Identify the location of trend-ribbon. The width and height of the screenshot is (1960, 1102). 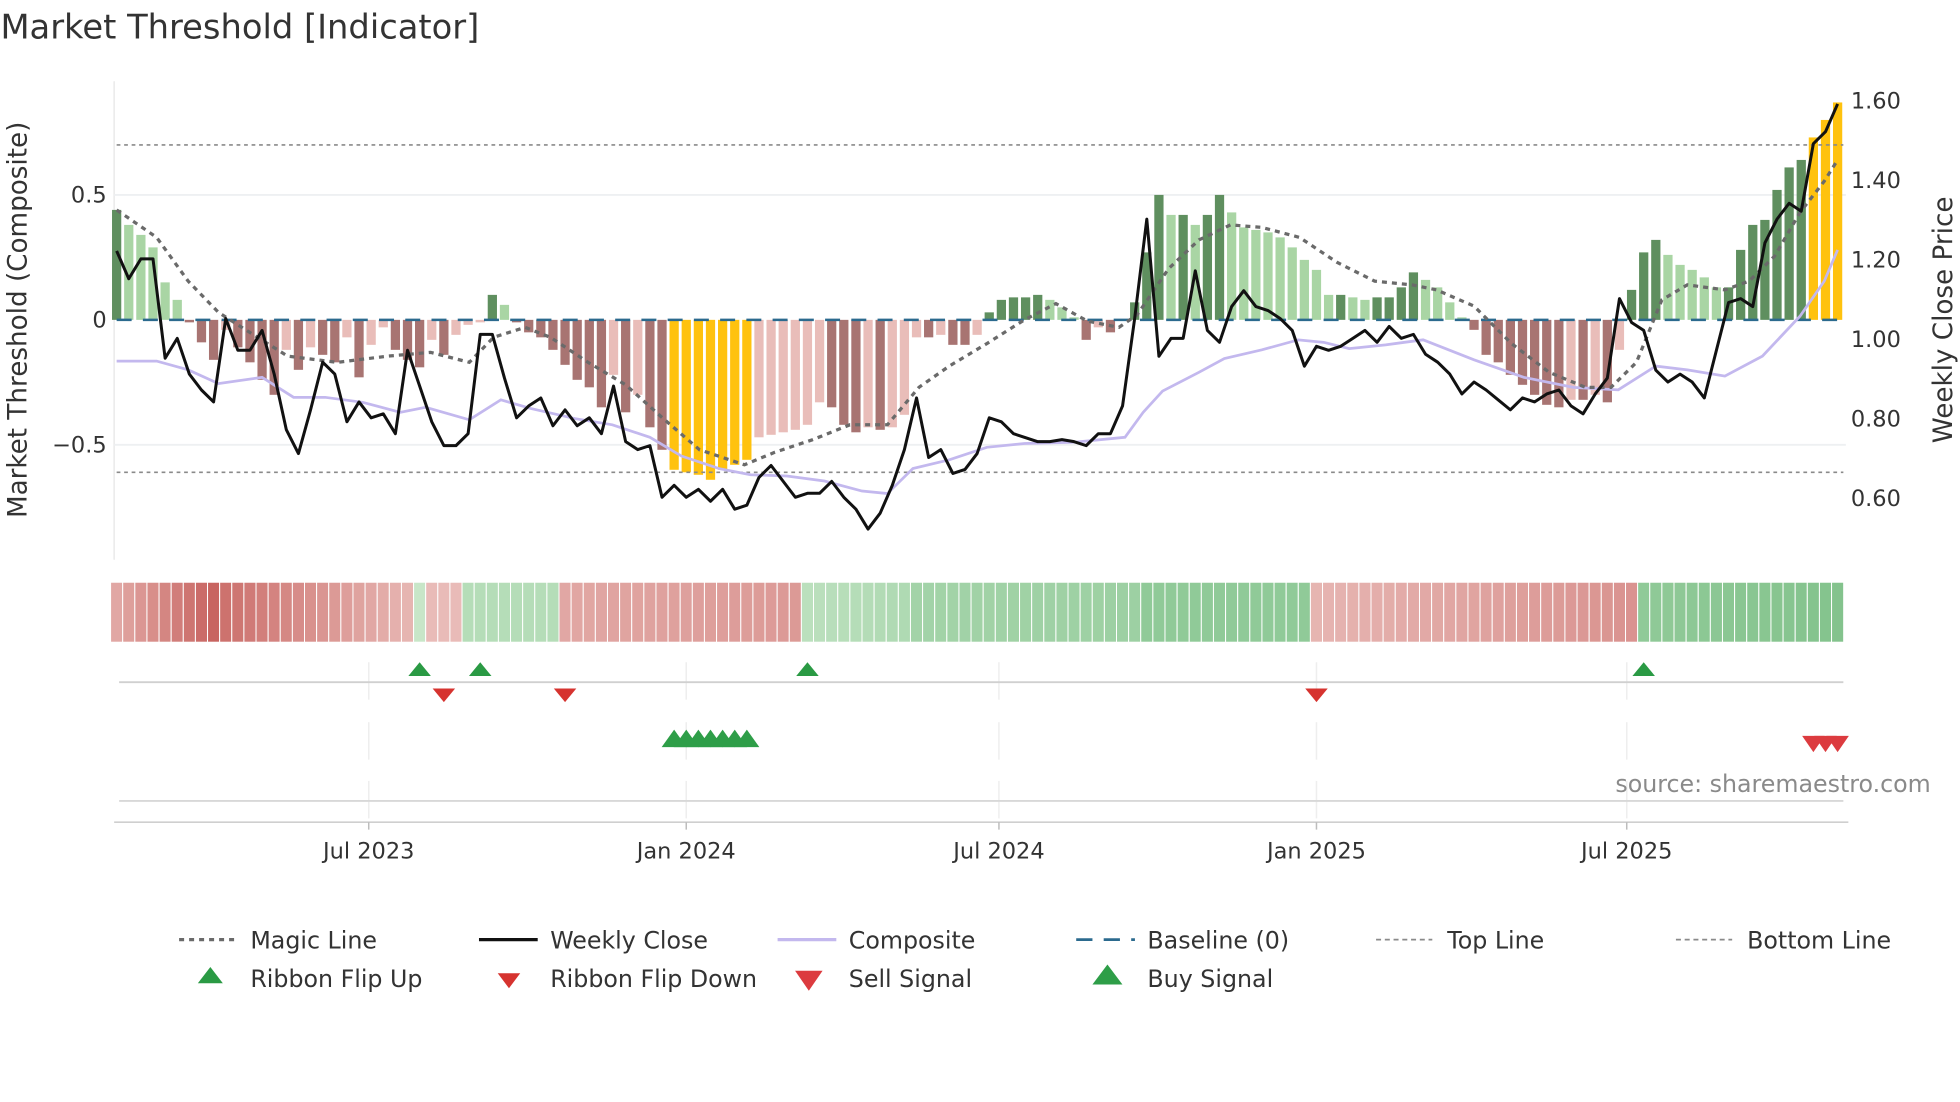
(977, 612).